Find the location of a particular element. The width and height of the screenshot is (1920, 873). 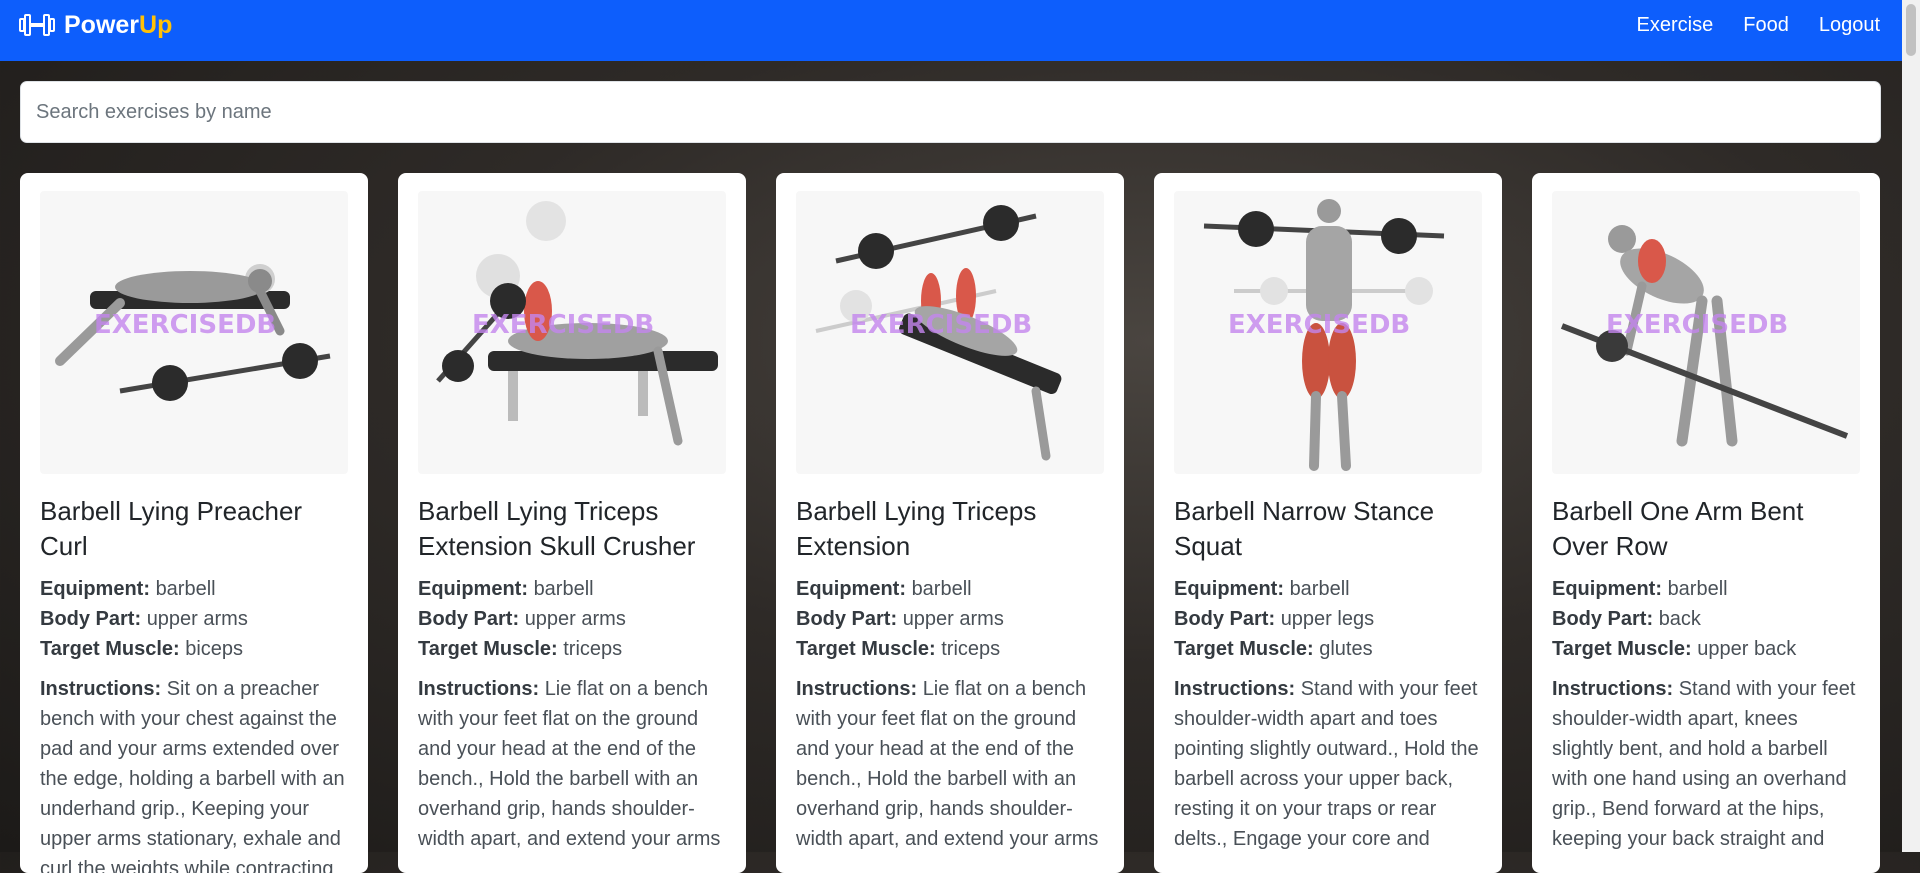

brand-logo: PowerUp is located at coordinates (95, 25).